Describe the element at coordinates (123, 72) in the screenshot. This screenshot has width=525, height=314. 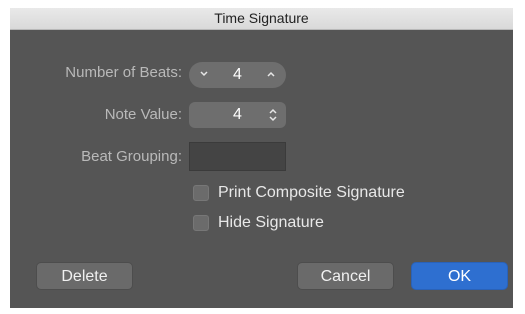
I see `number-of-beats-label: Number of Beats:` at that location.